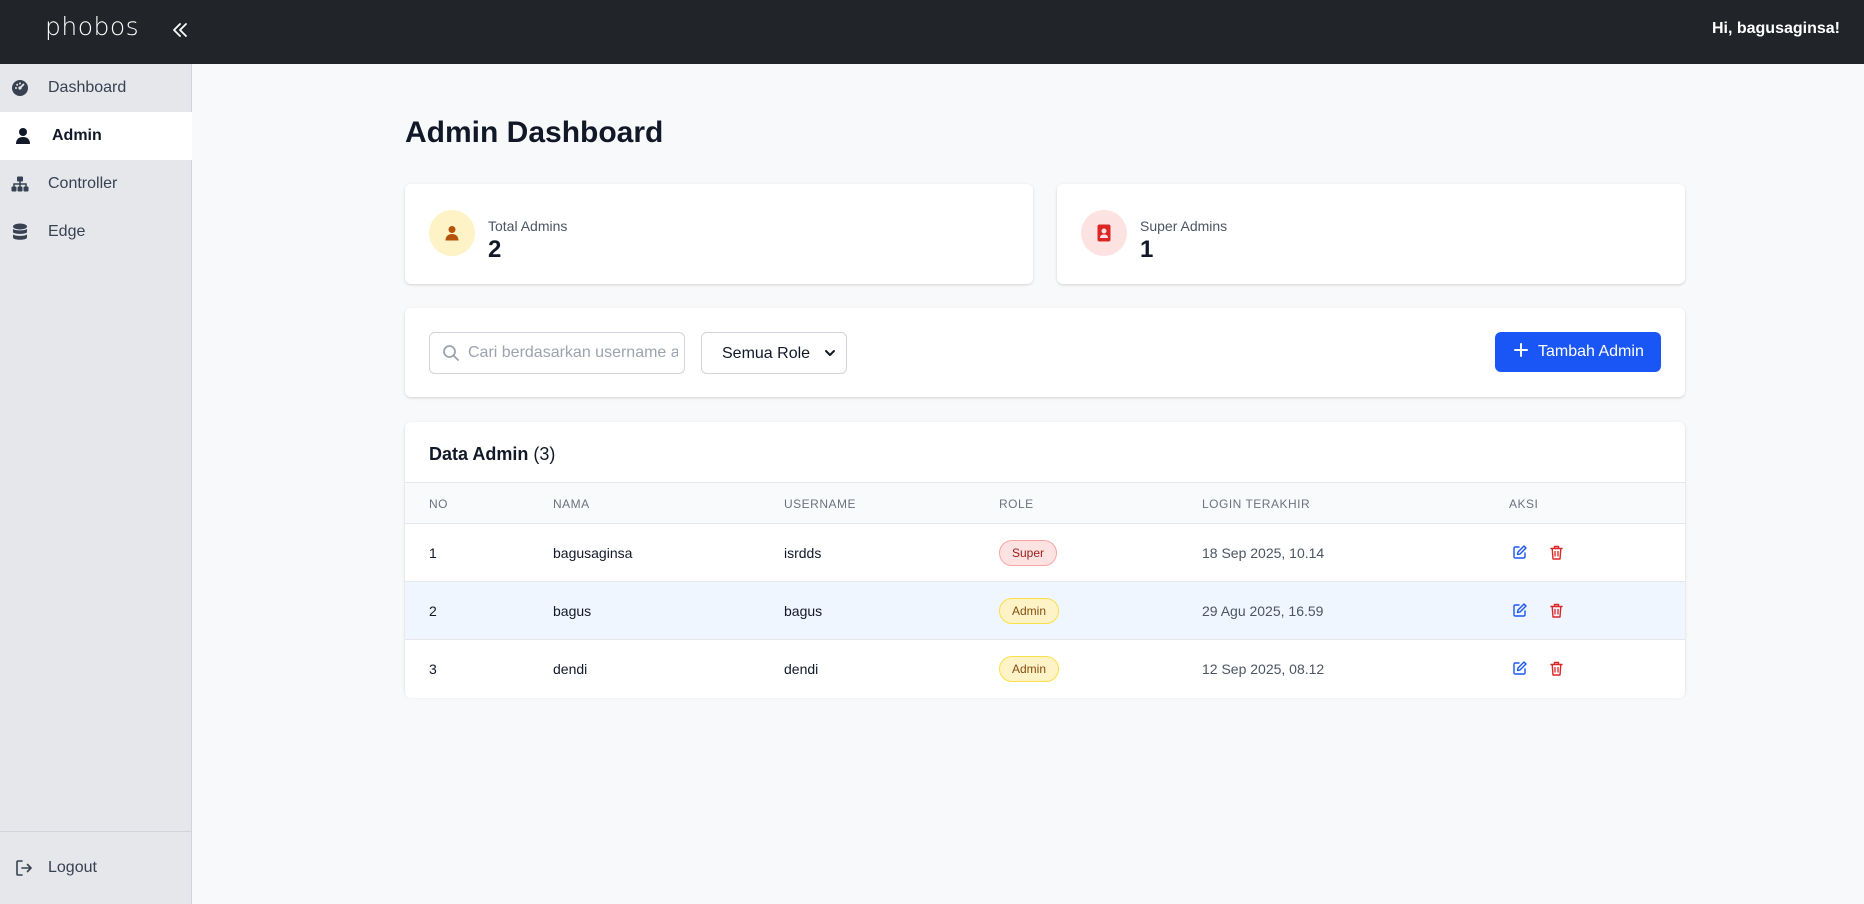 The height and width of the screenshot is (904, 1864). Describe the element at coordinates (72, 867) in the screenshot. I see `logout-label: Logout` at that location.